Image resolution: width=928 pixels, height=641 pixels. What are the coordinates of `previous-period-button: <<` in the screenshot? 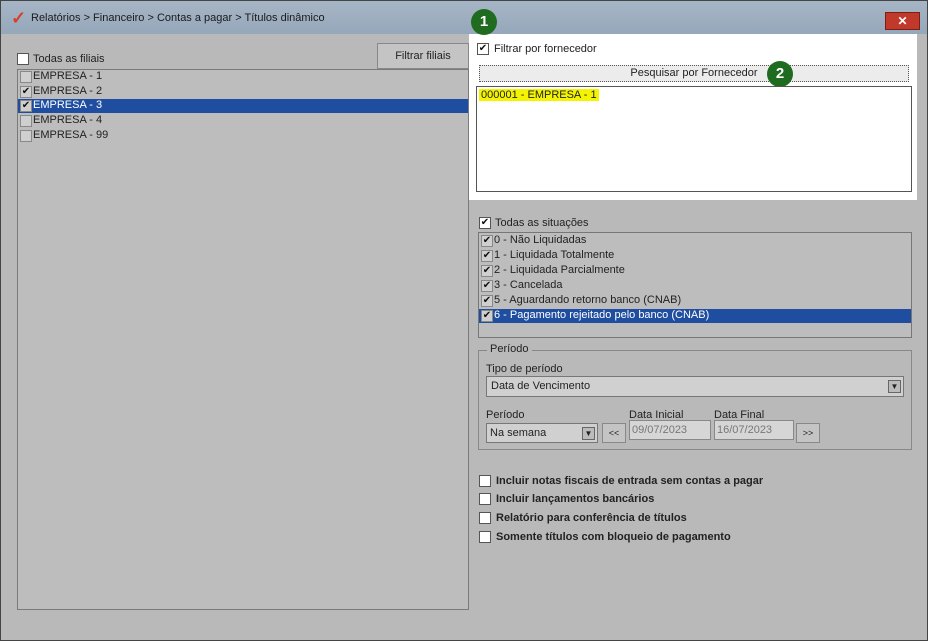 It's located at (614, 433).